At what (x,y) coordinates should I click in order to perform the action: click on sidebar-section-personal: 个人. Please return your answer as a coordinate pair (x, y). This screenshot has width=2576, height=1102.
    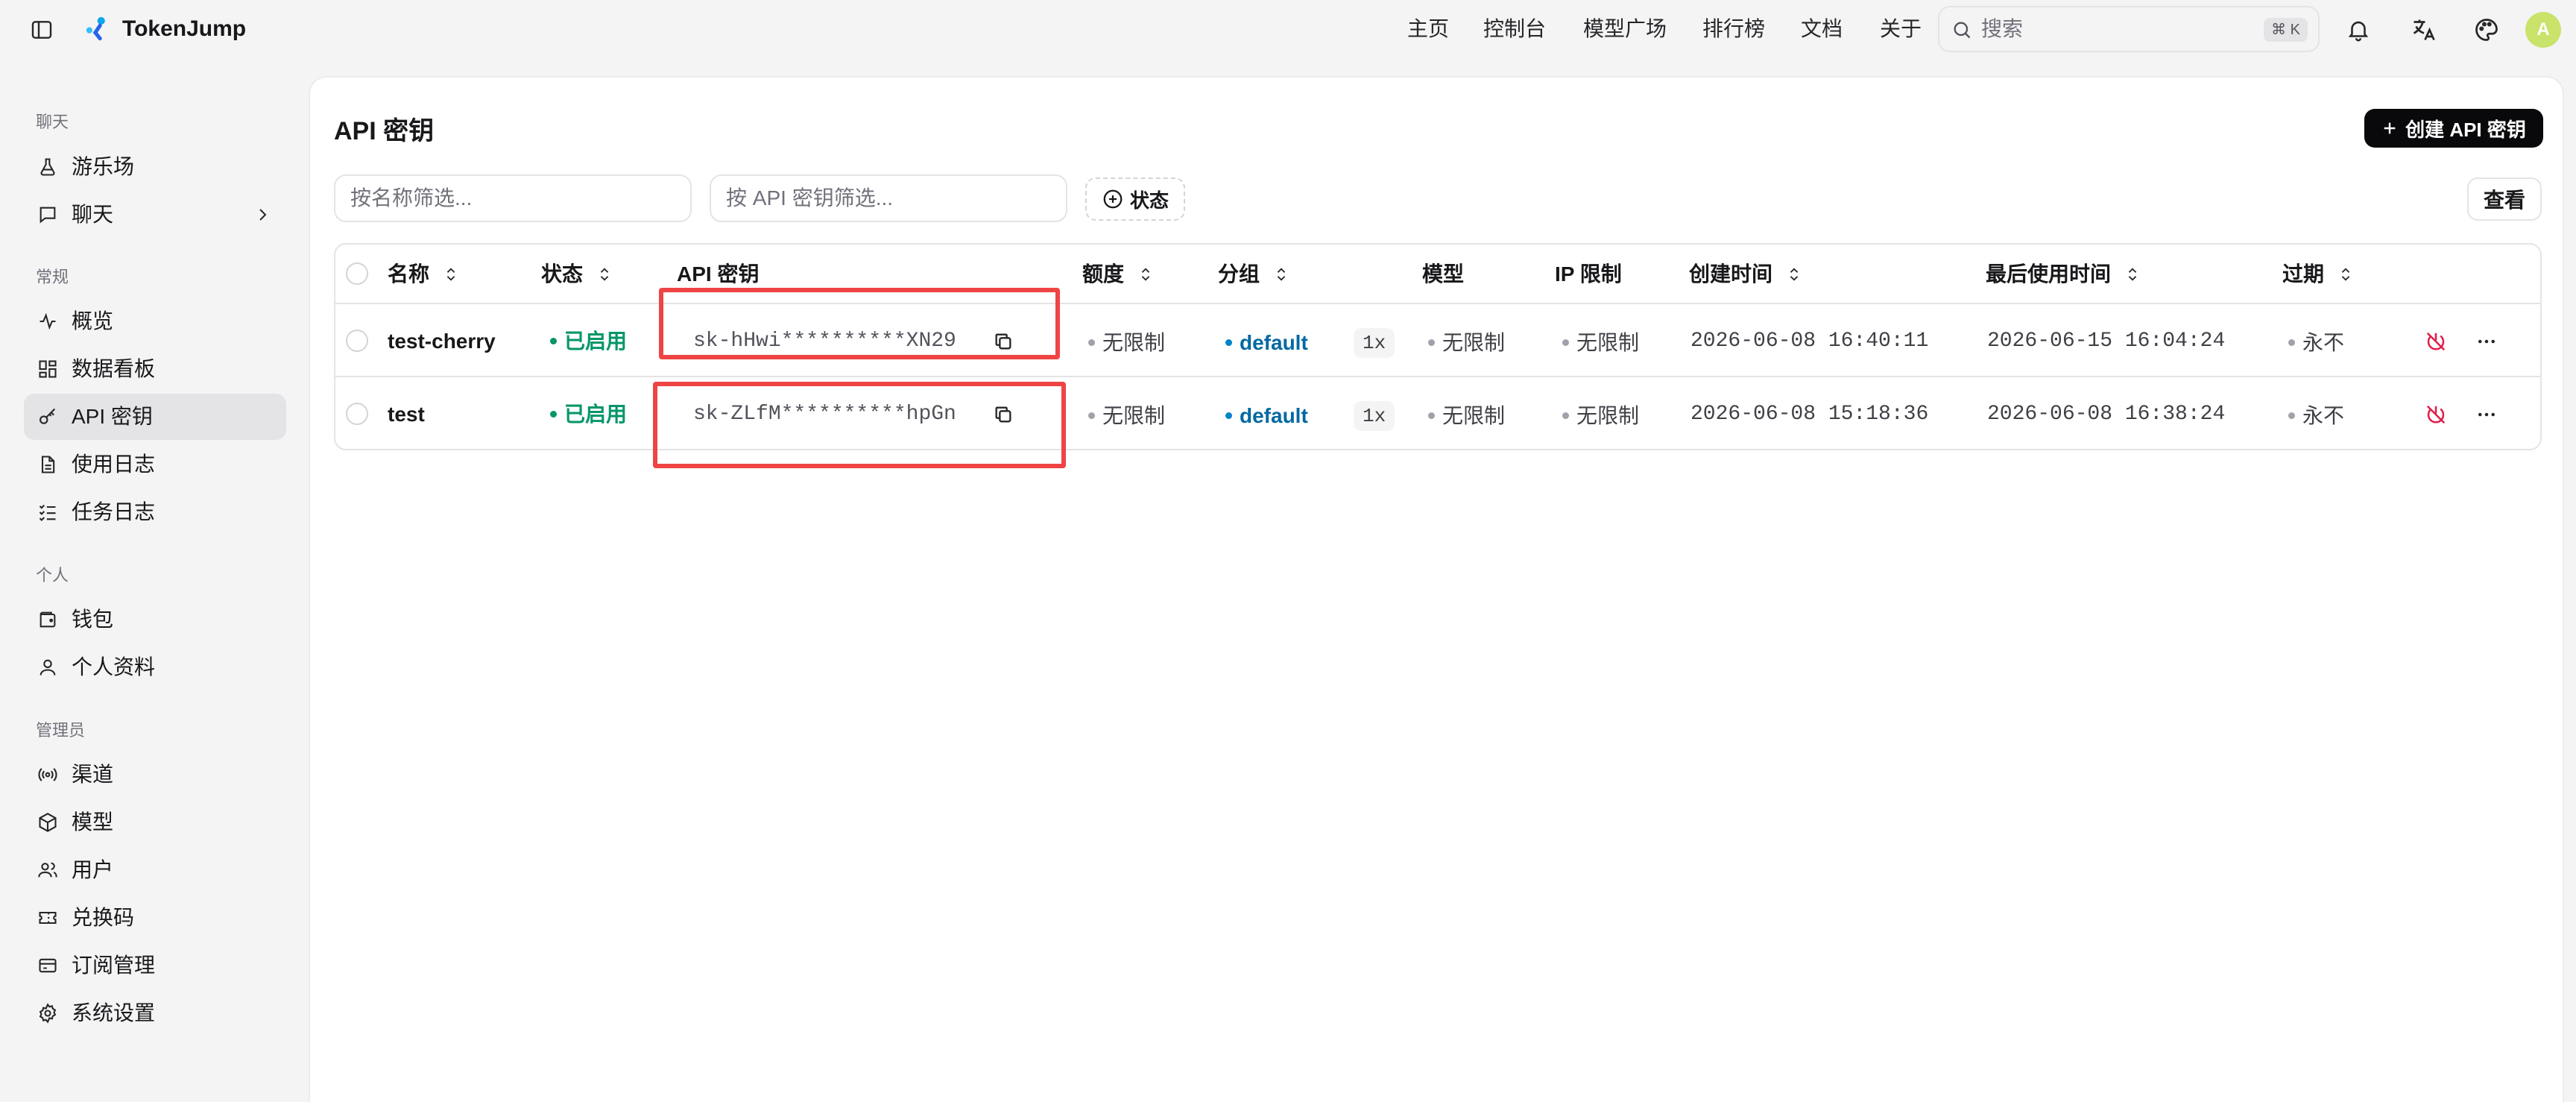
    Looking at the image, I should click on (52, 575).